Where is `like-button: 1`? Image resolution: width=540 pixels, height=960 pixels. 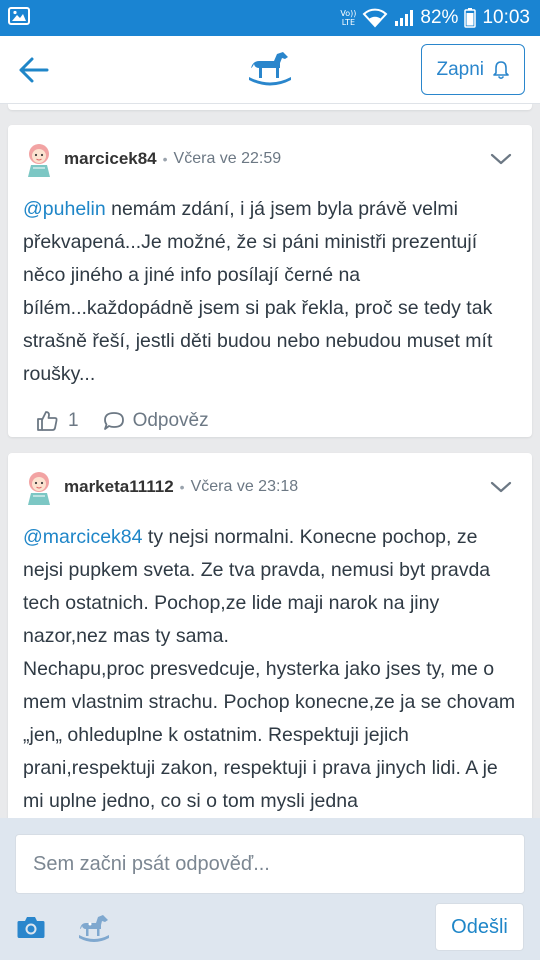 like-button: 1 is located at coordinates (50, 421).